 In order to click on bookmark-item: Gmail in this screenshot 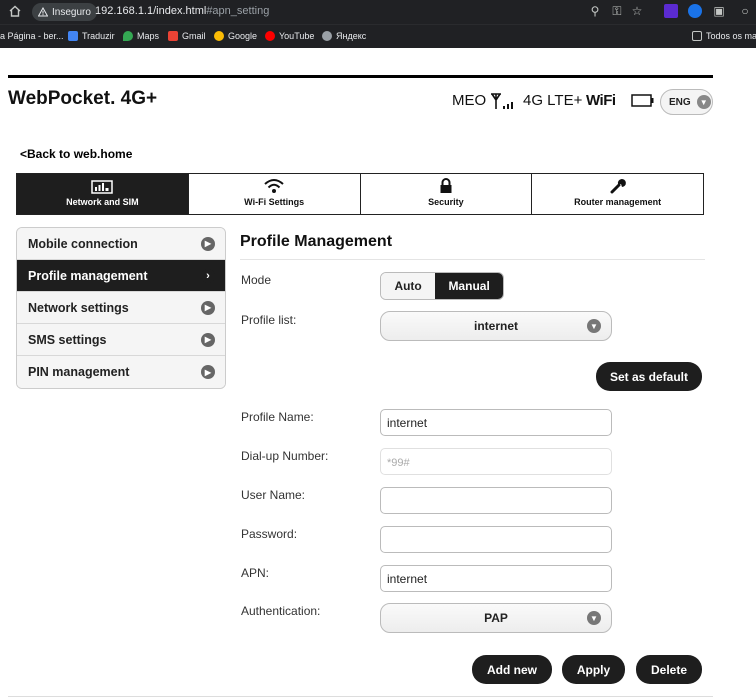, I will do `click(187, 36)`.